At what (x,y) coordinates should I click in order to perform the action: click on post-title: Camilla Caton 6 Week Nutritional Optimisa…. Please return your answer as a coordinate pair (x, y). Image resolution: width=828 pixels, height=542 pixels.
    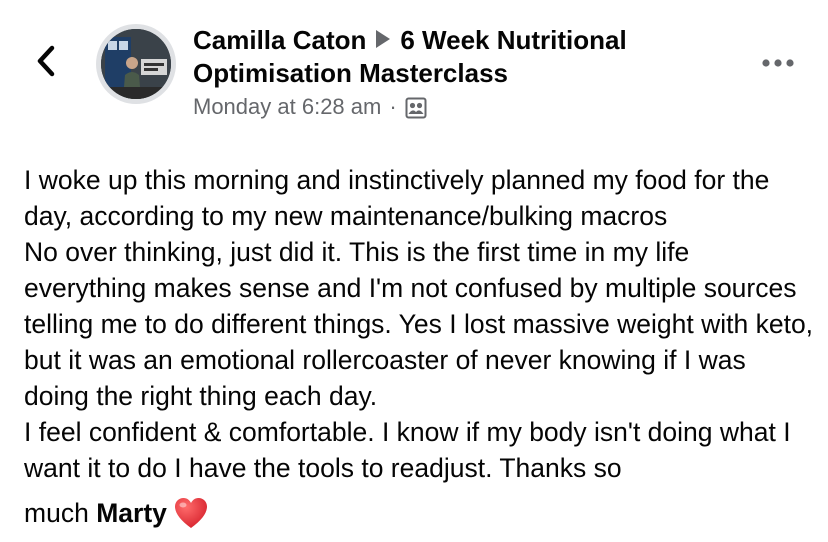
    Looking at the image, I should click on (473, 57).